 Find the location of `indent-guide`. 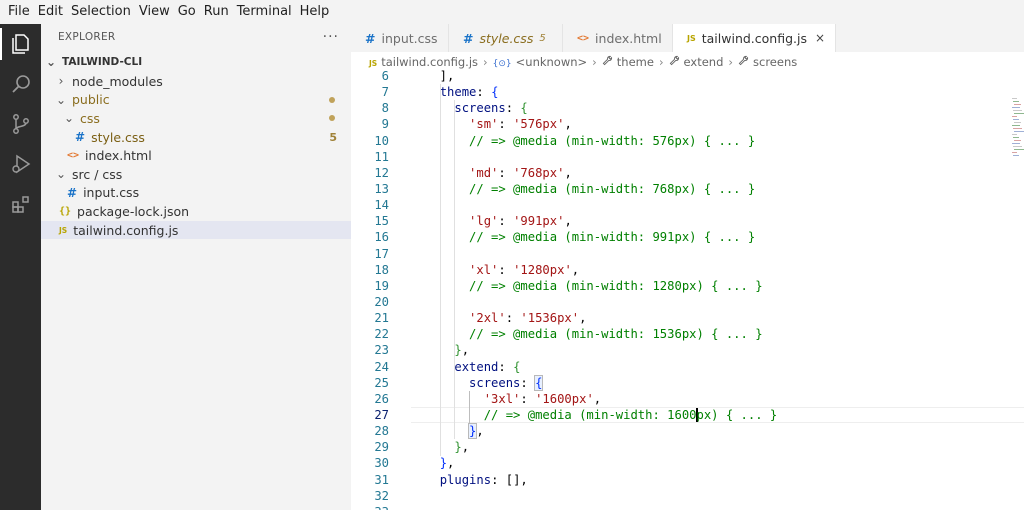

indent-guide is located at coordinates (470, 407).